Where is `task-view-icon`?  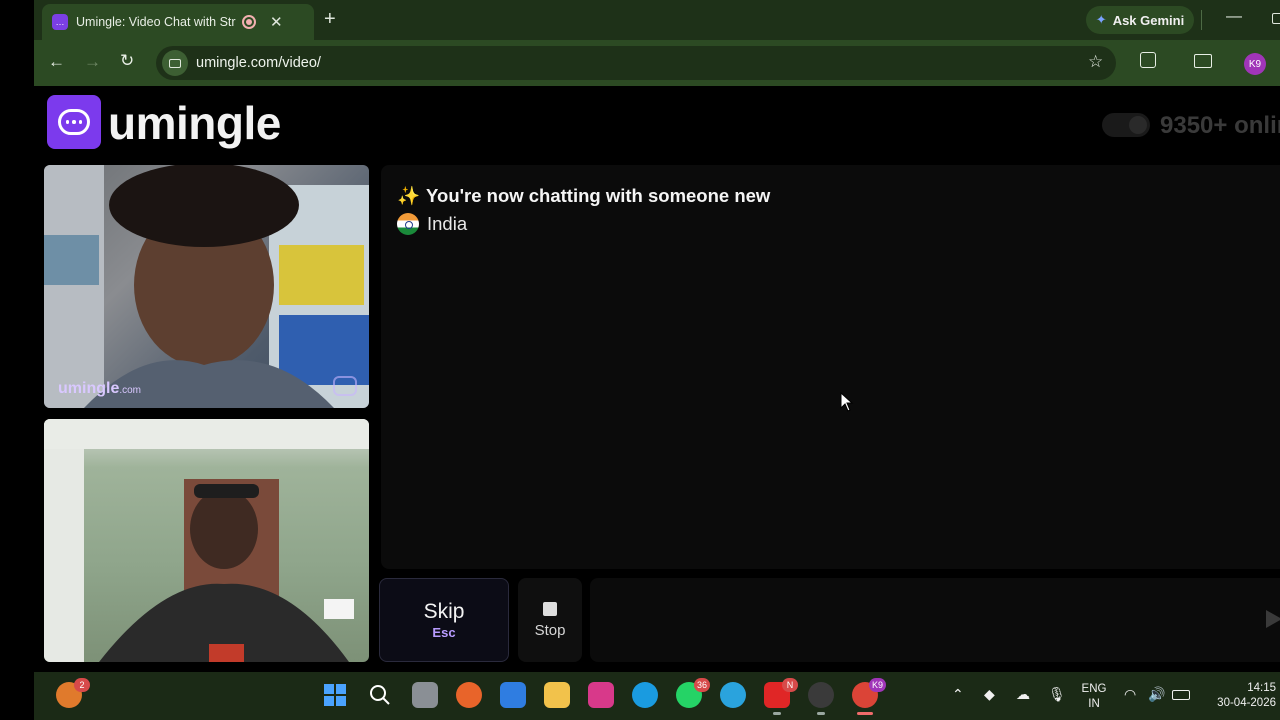 task-view-icon is located at coordinates (425, 695).